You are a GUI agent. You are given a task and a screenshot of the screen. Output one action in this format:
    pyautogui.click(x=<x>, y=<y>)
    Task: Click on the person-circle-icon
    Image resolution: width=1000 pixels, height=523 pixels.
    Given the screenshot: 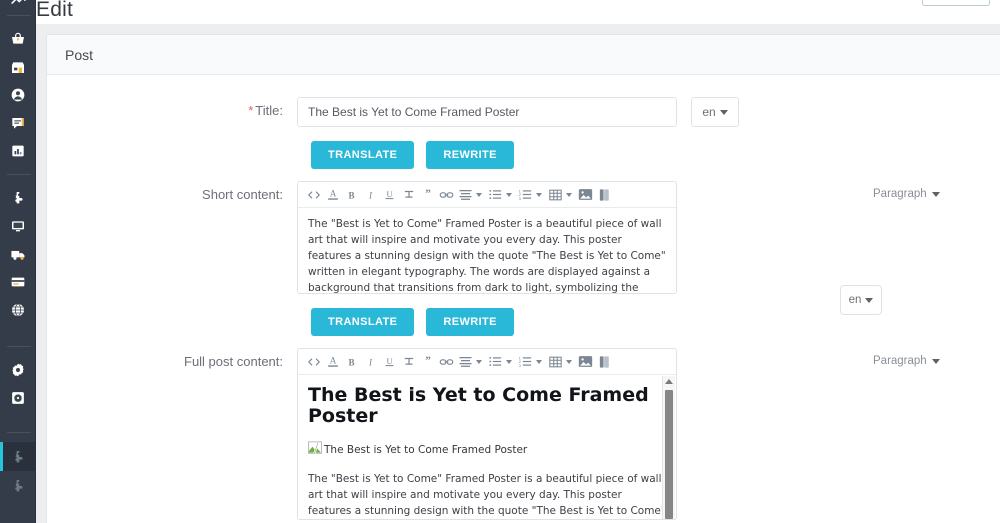 What is the action you would take?
    pyautogui.click(x=18, y=95)
    